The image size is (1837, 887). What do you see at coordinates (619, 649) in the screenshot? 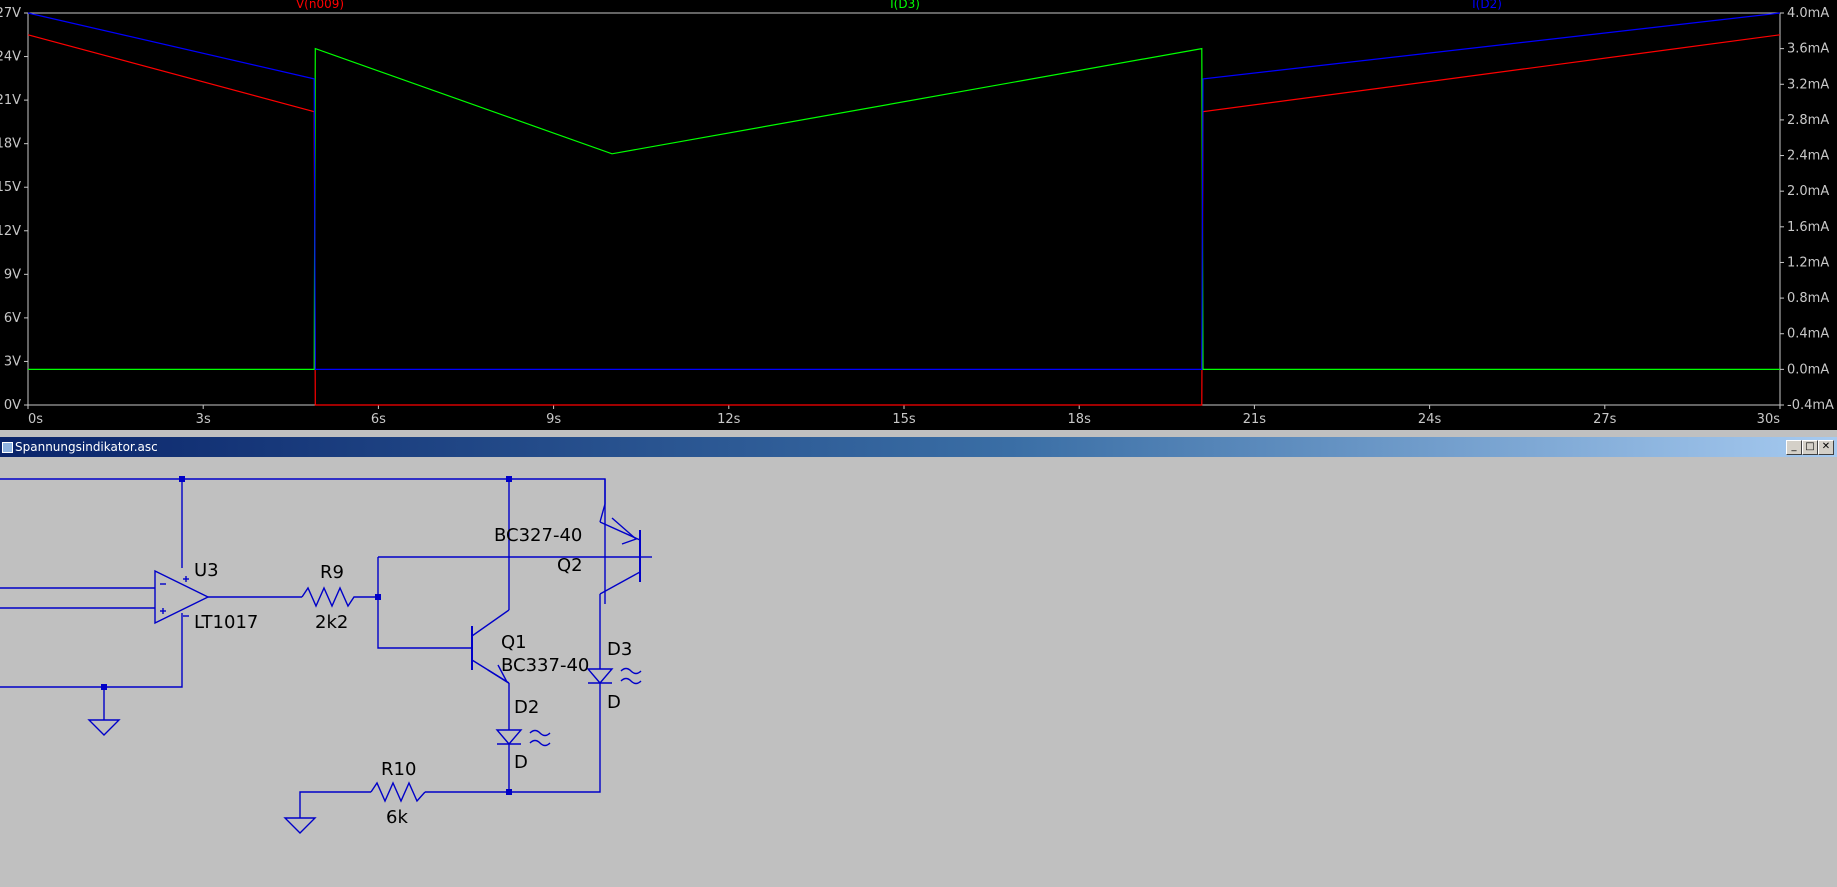
I see `d3-ref-label: D3` at bounding box center [619, 649].